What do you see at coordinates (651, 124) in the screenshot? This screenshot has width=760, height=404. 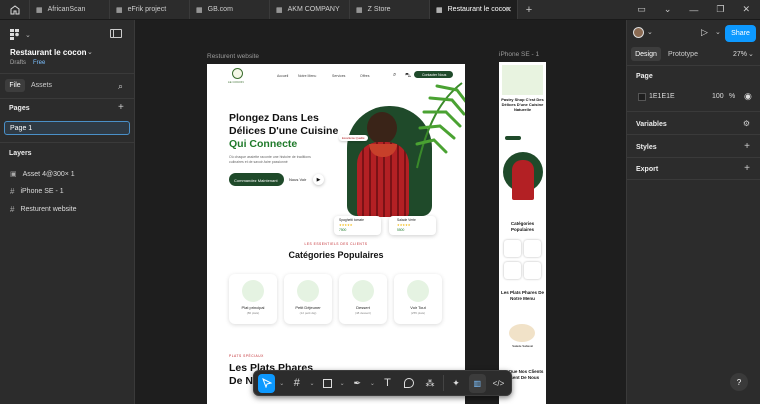 I see `variables-heading: Variables` at bounding box center [651, 124].